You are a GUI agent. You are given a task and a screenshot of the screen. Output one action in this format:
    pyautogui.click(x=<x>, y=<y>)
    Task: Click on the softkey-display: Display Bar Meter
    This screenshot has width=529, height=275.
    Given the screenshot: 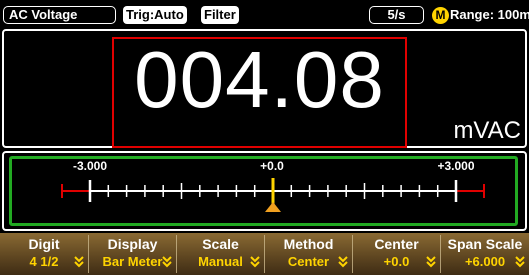 What is the action you would take?
    pyautogui.click(x=132, y=254)
    